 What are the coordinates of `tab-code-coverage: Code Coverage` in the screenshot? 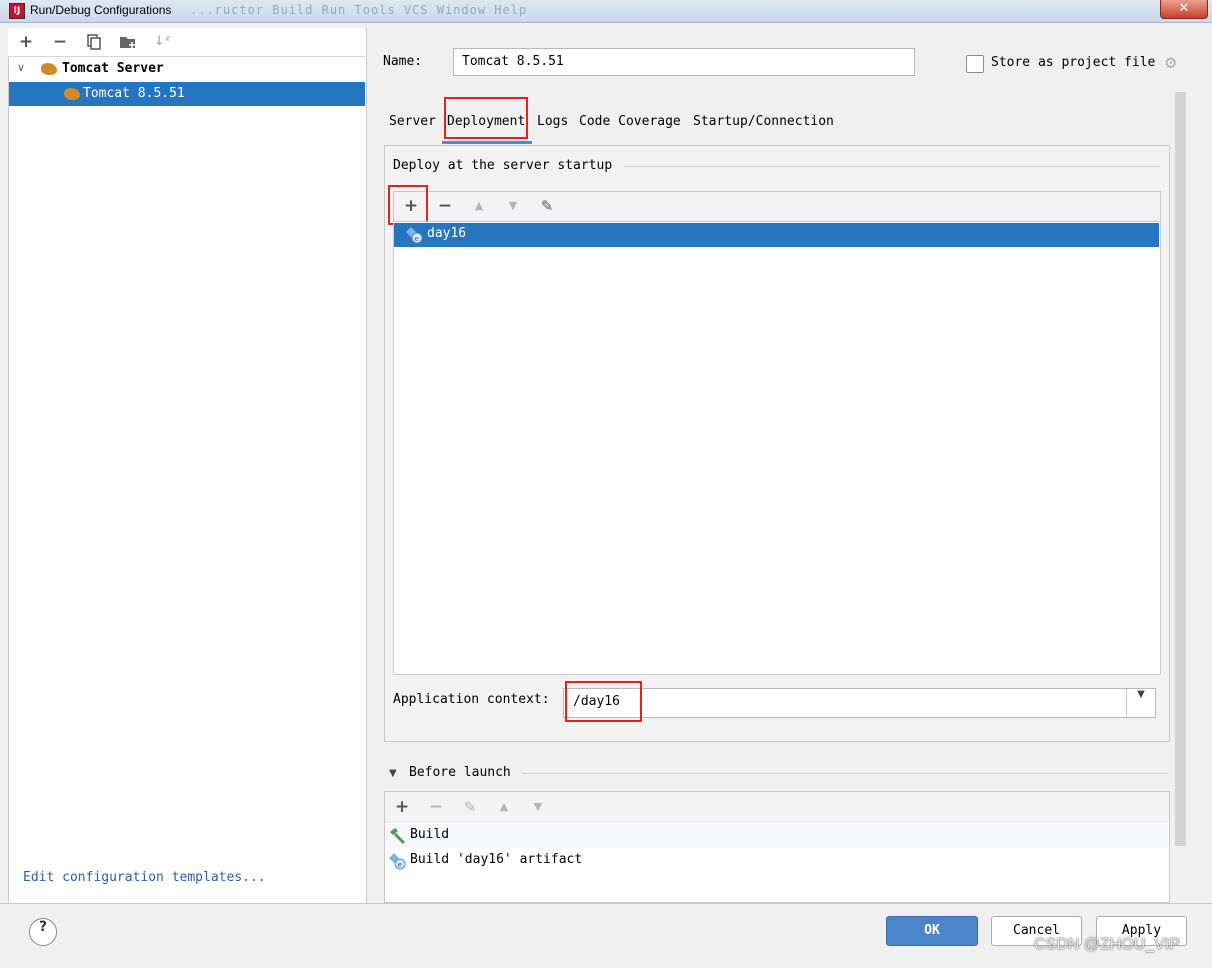 It's located at (630, 121).